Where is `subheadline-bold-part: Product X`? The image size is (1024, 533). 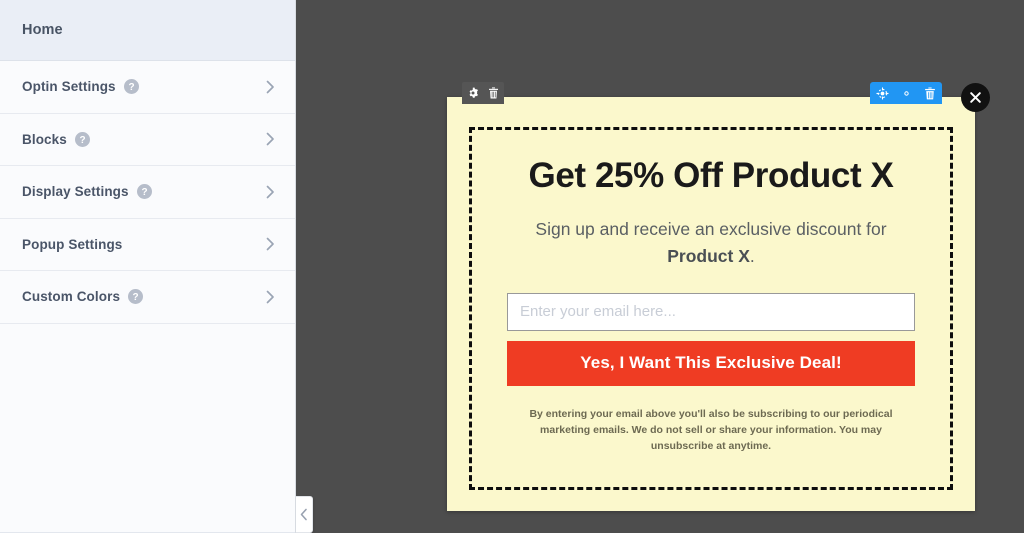 subheadline-bold-part: Product X is located at coordinates (708, 255).